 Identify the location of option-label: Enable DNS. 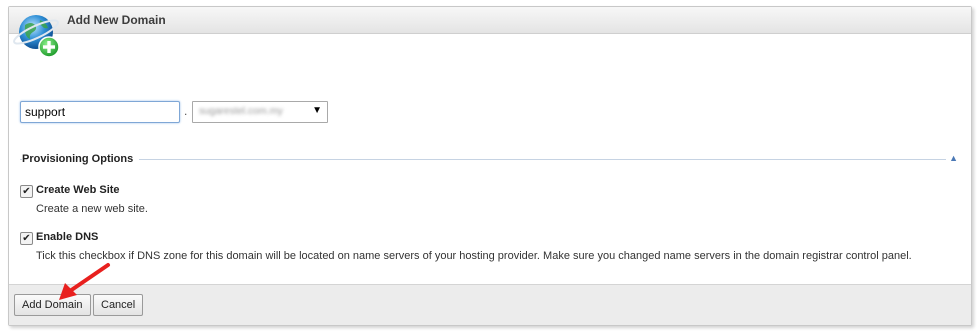
(67, 237).